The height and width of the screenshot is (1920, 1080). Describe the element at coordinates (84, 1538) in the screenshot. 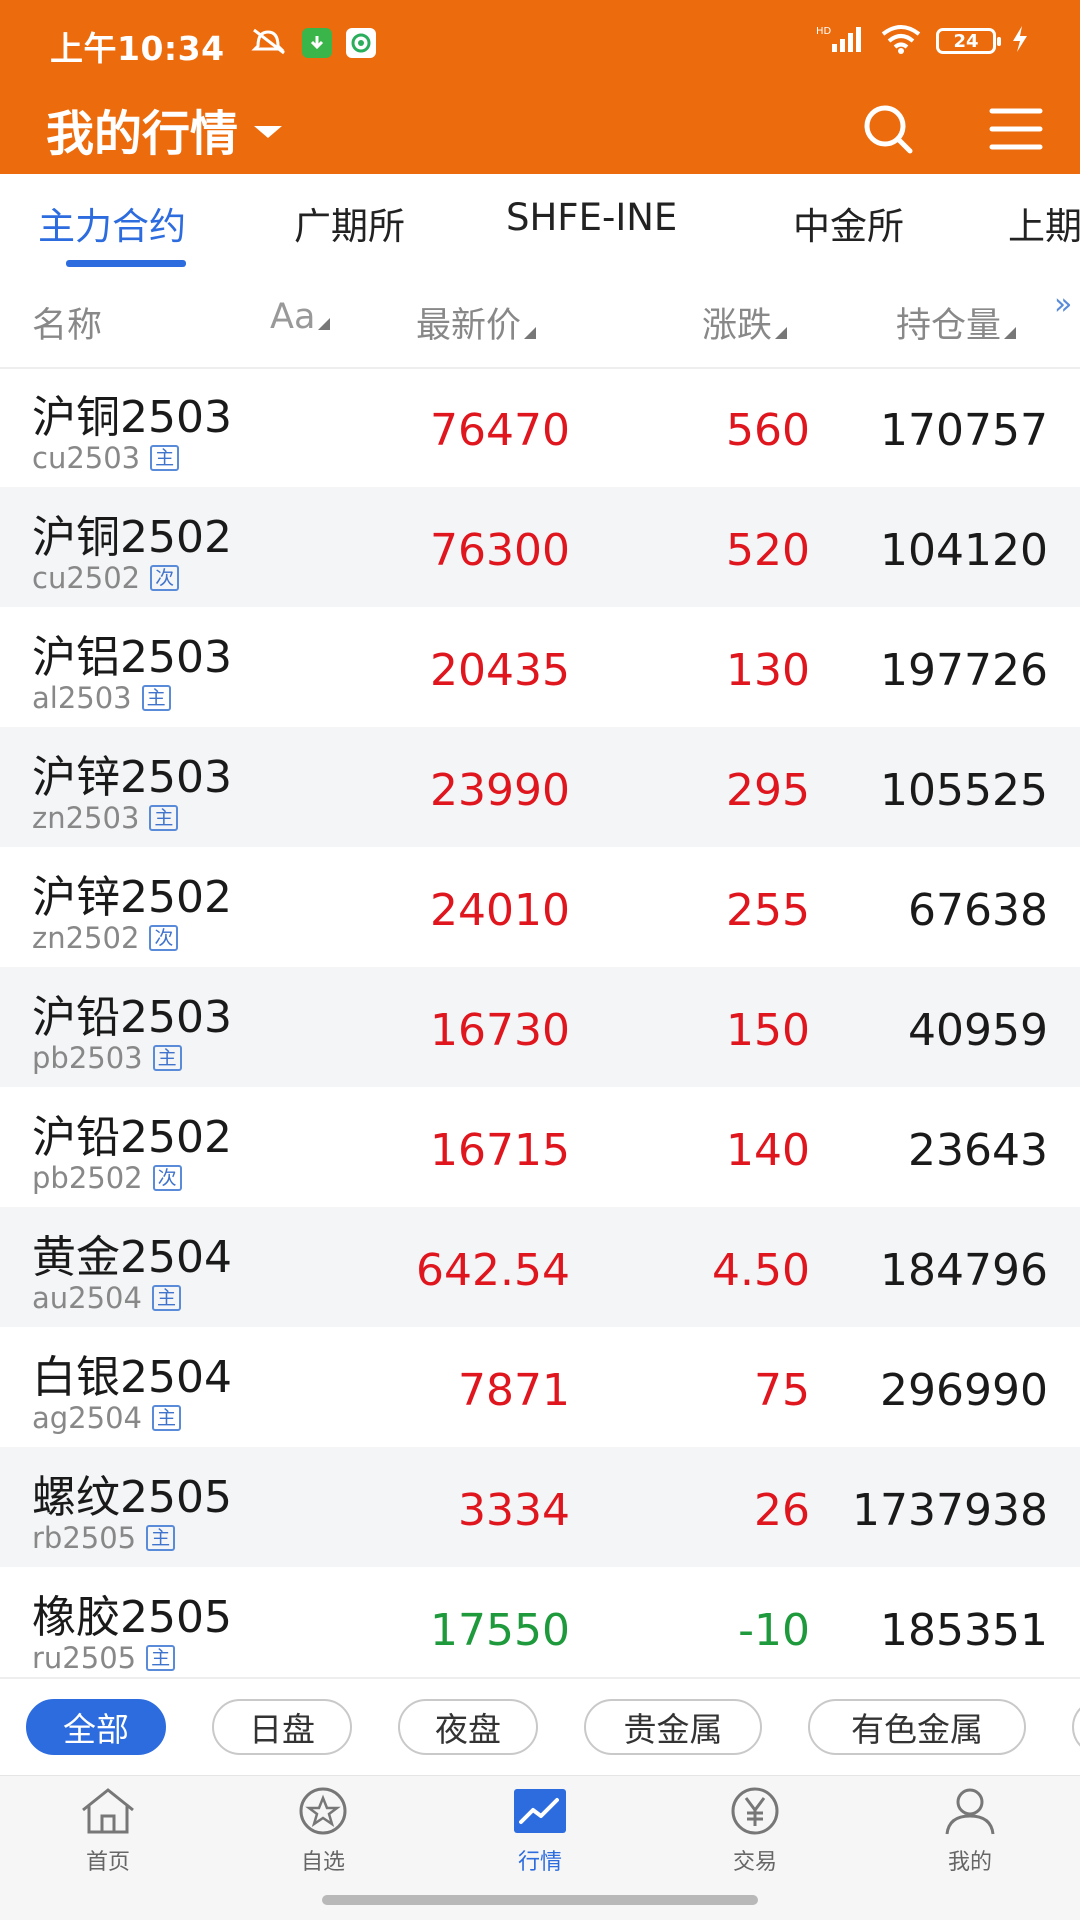

I see `contract-code: rb2505` at that location.